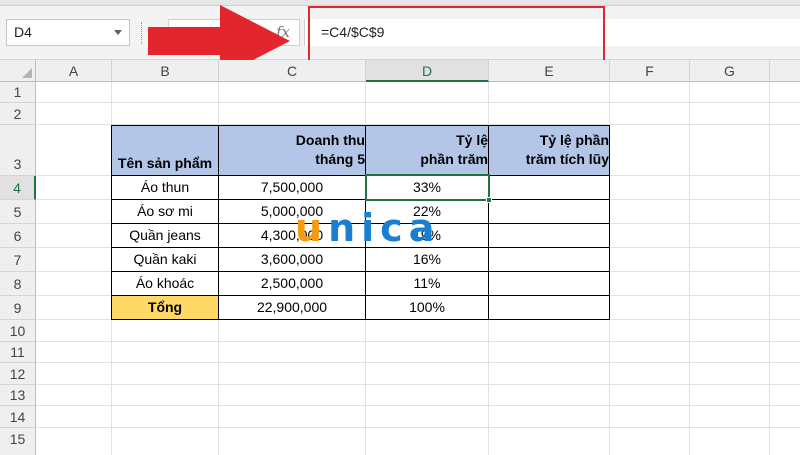 The height and width of the screenshot is (455, 800). What do you see at coordinates (292, 151) in the screenshot?
I see `header-revenue: Doanh thu tháng 5` at bounding box center [292, 151].